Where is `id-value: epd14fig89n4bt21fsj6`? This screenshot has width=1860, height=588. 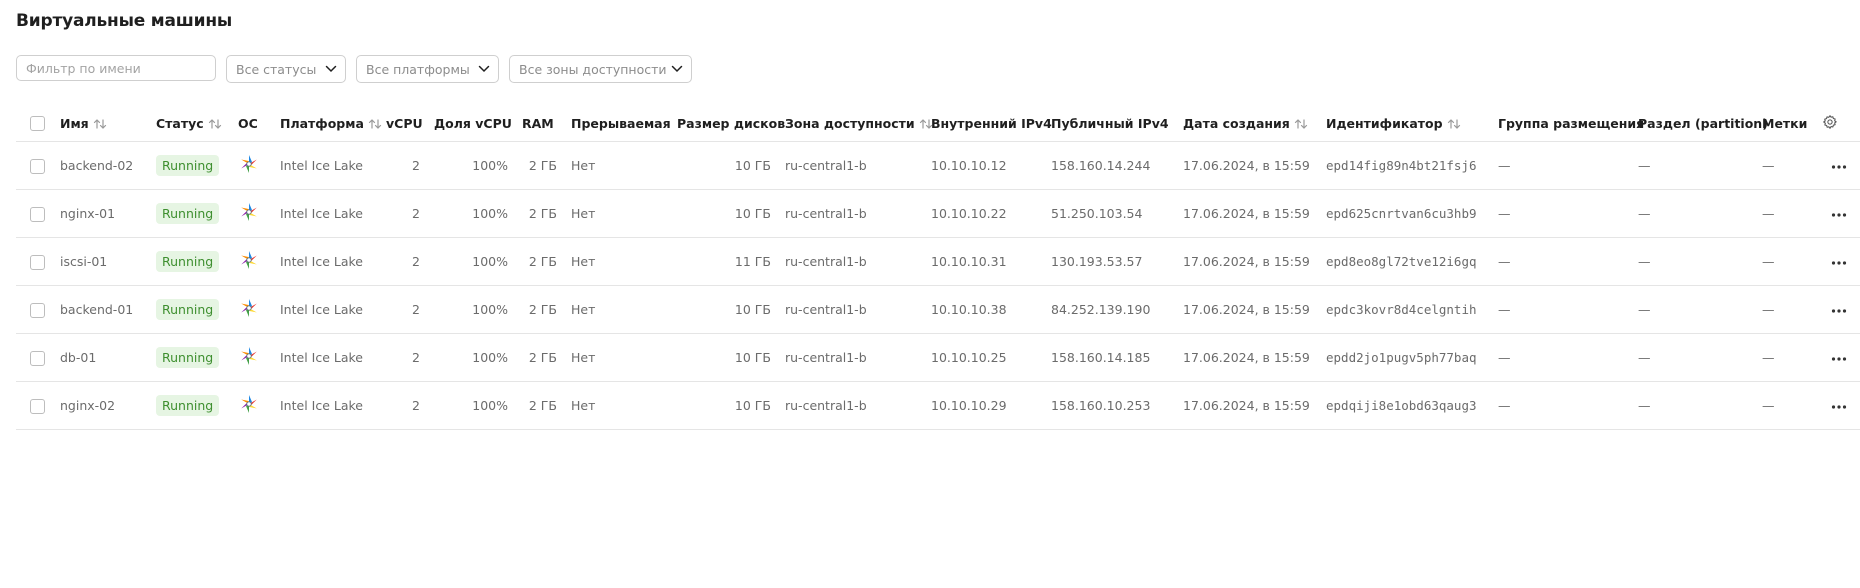 id-value: epd14fig89n4bt21fsj6 is located at coordinates (1412, 165).